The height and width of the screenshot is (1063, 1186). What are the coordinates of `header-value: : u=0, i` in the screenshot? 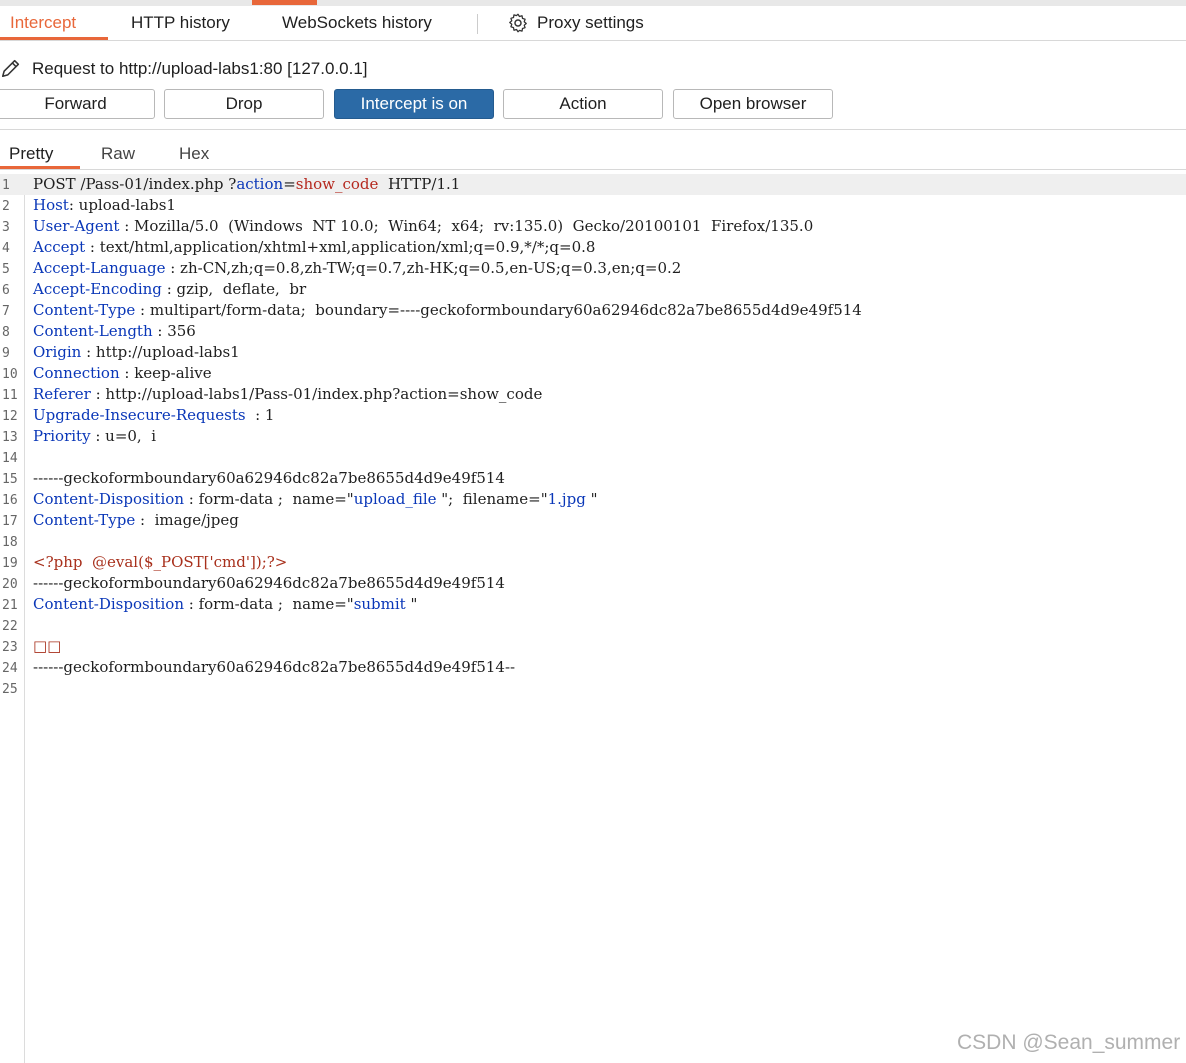 It's located at (123, 436).